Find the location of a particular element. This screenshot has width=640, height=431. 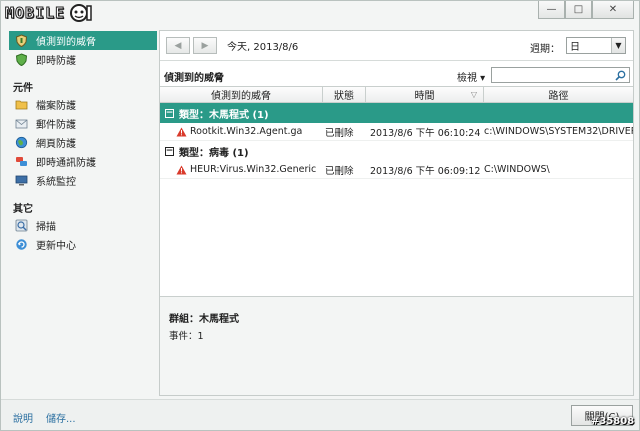

arrow-left-icon: ◀ is located at coordinates (178, 45).